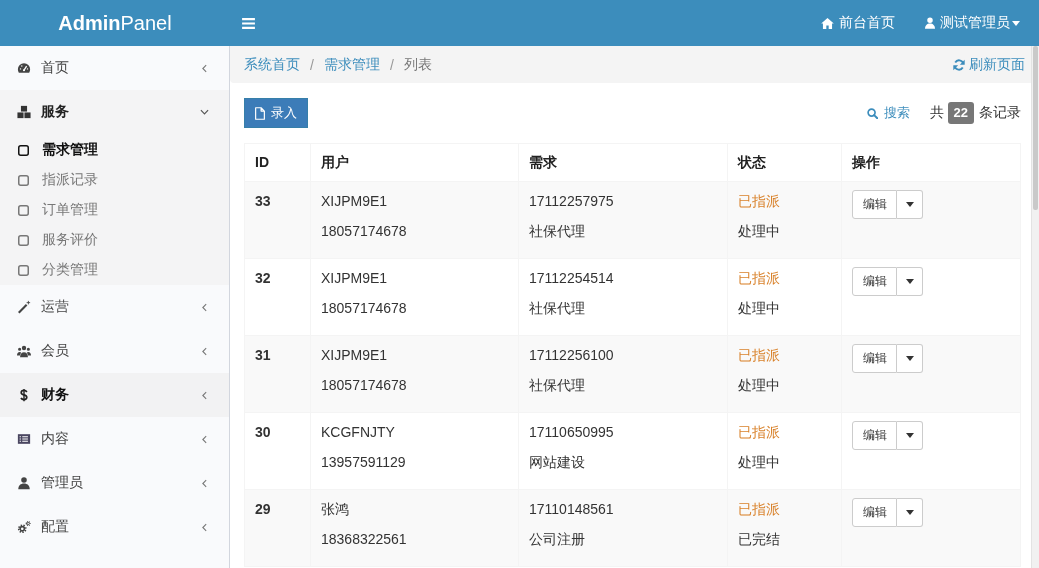 This screenshot has height=568, width=1039. What do you see at coordinates (989, 64) in the screenshot?
I see `refresh-link: 刷新页面` at bounding box center [989, 64].